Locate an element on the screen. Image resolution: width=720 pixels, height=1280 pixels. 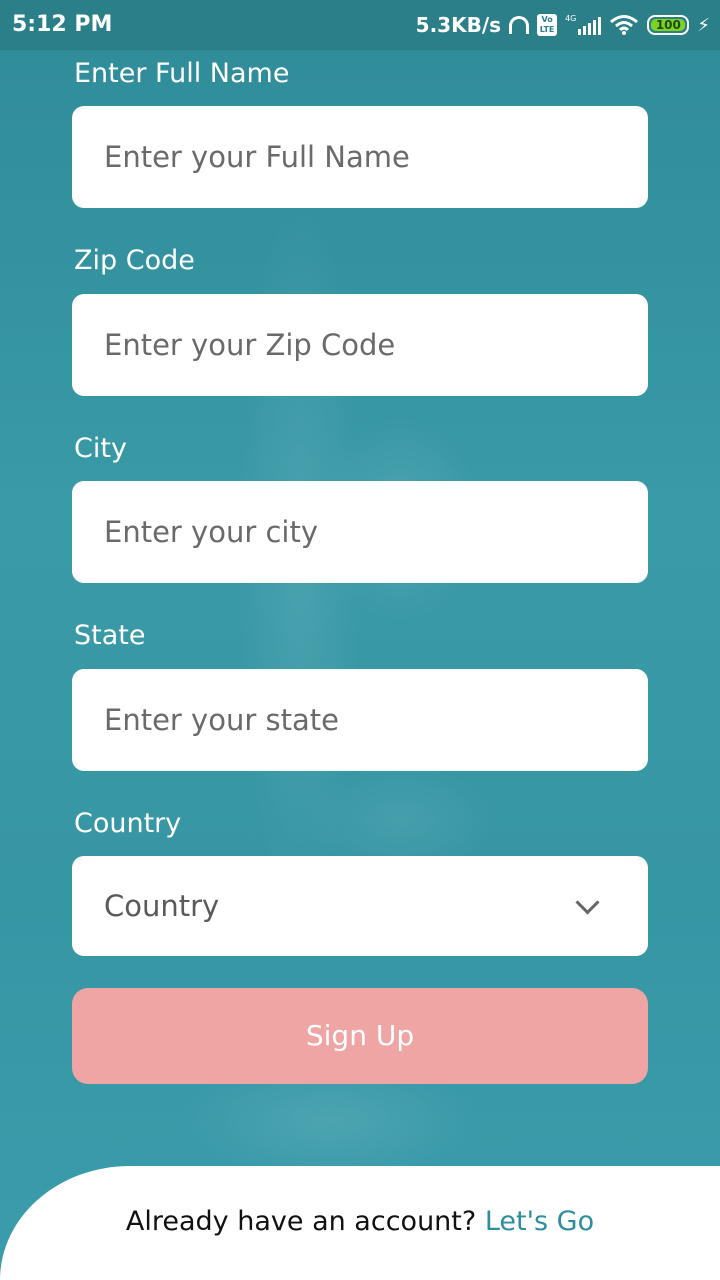
volte-icon: Vo LTE is located at coordinates (547, 25).